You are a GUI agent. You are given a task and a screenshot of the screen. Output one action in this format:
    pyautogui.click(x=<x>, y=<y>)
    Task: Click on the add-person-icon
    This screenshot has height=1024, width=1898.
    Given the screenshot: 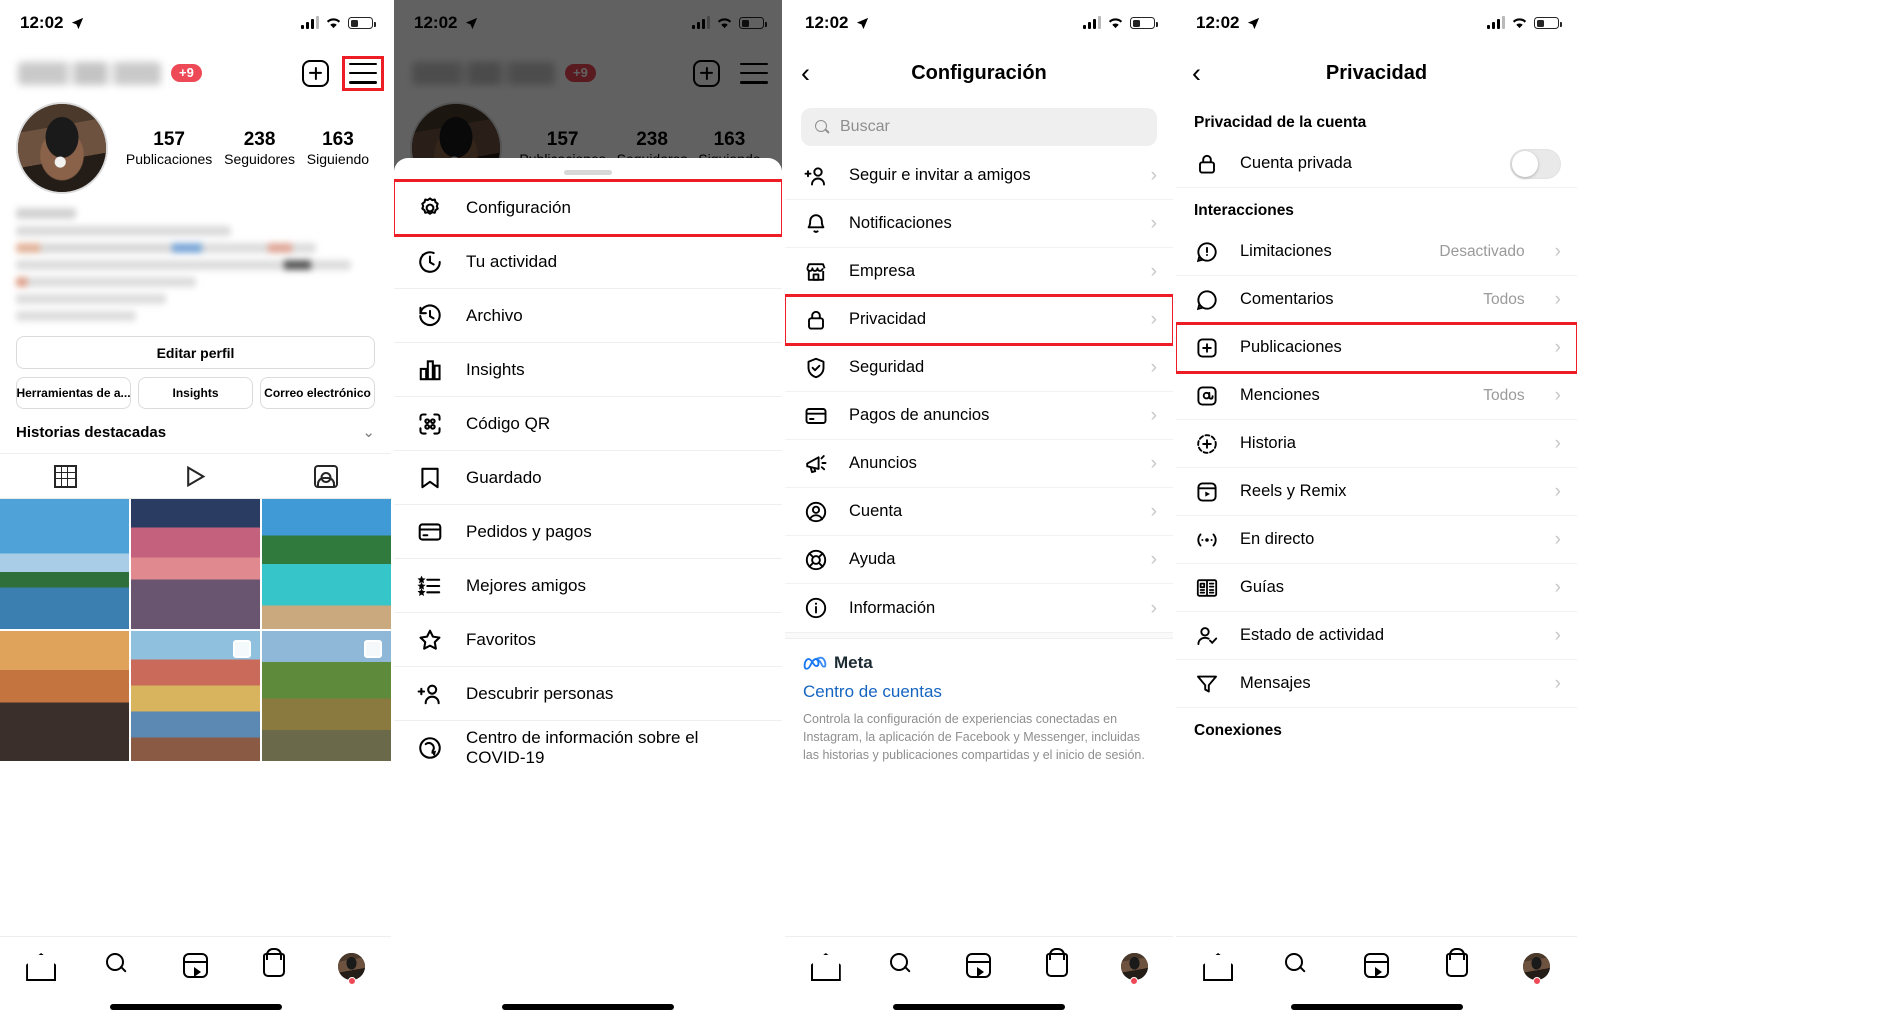 What is the action you would take?
    pyautogui.click(x=816, y=176)
    